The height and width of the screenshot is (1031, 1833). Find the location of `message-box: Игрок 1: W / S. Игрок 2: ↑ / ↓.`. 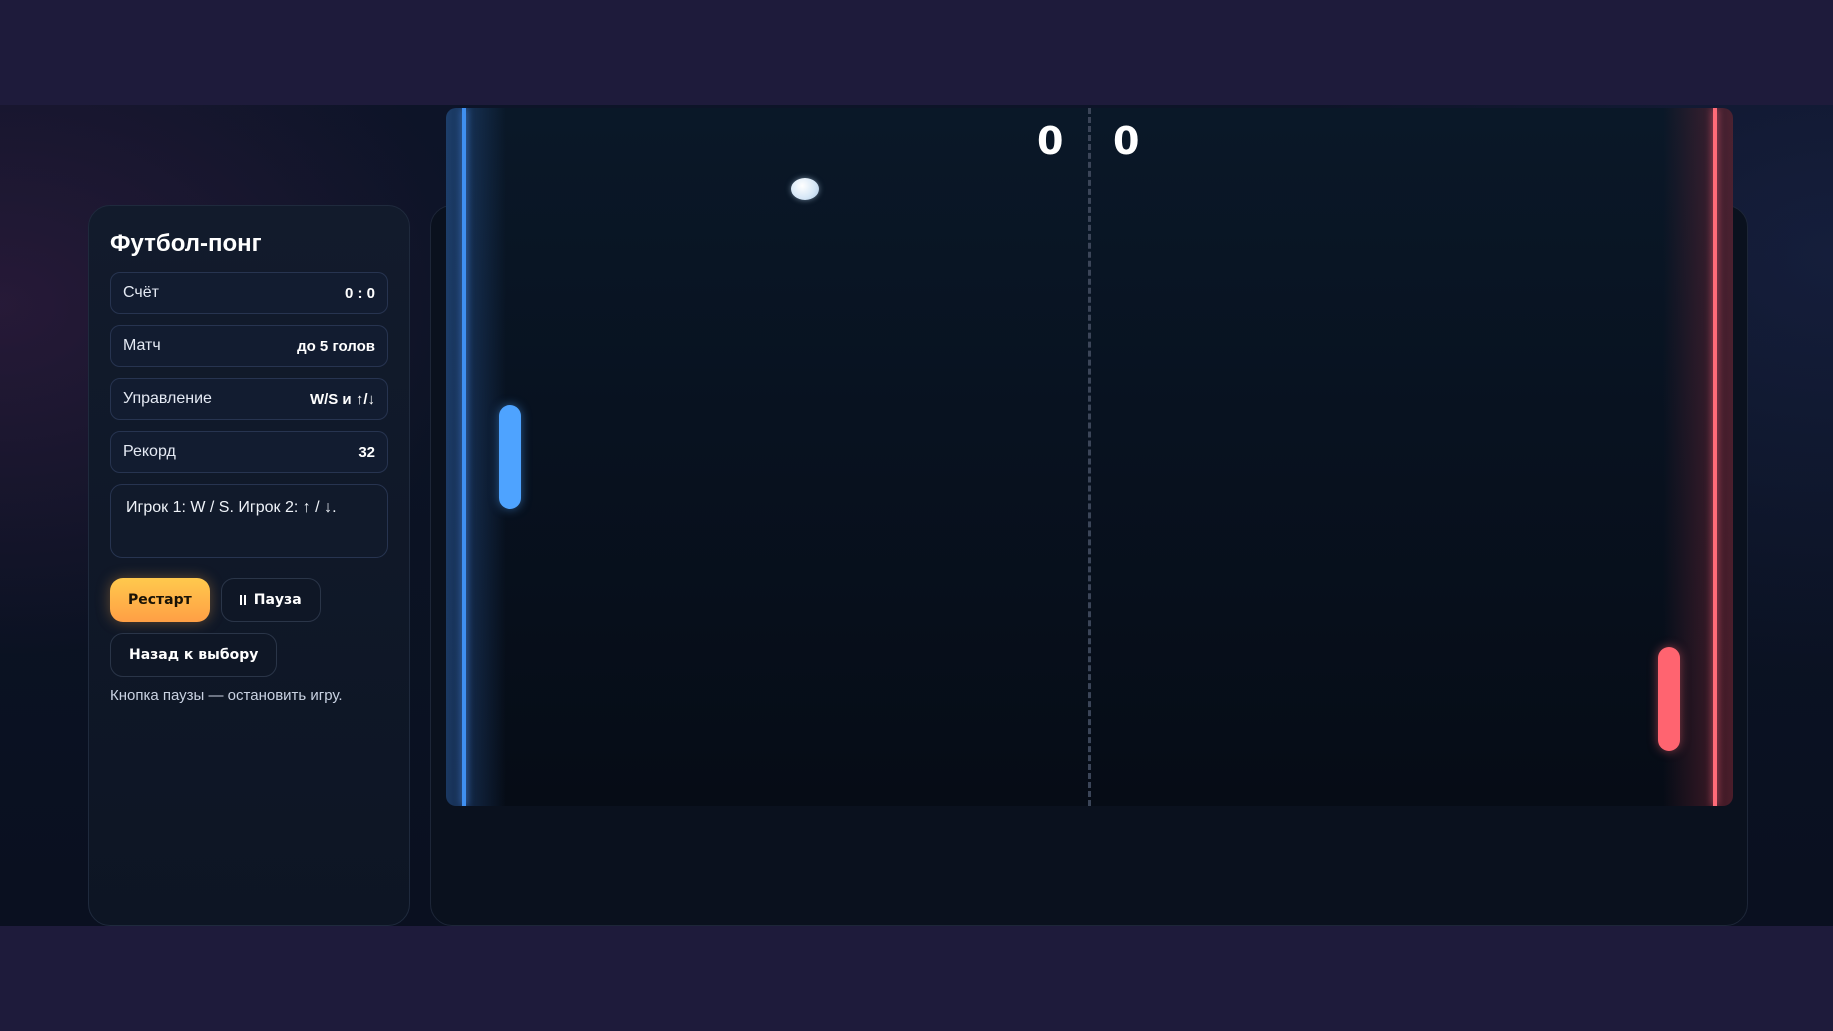

message-box: Игрок 1: W / S. Игрок 2: ↑ / ↓. is located at coordinates (249, 521).